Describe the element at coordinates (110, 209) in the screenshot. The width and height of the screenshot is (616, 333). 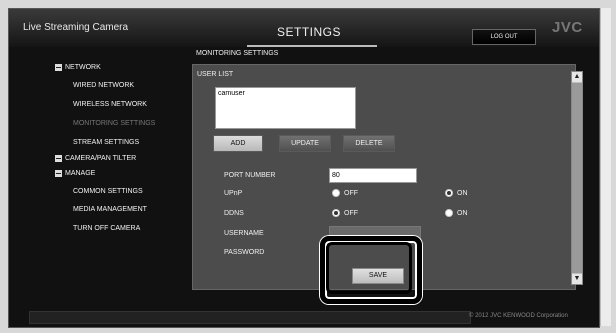
I see `menu-item-media-management: MEDIA MANAGEMENT` at that location.